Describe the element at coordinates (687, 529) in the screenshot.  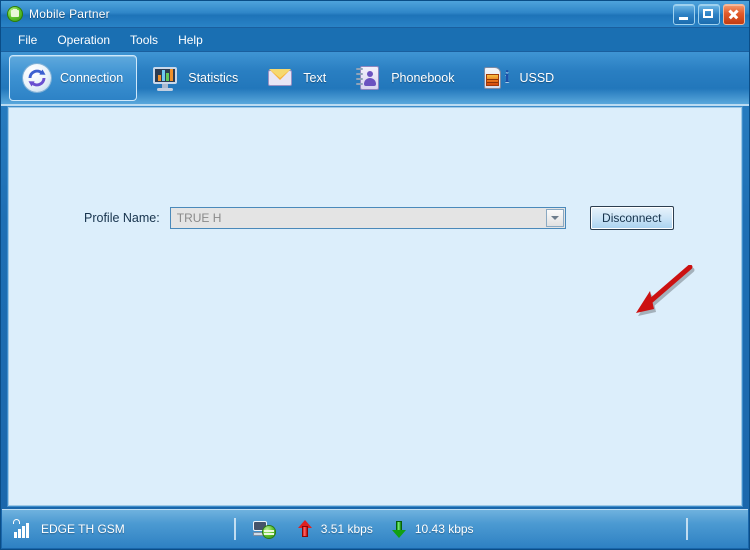
I see `status-separator-right` at that location.